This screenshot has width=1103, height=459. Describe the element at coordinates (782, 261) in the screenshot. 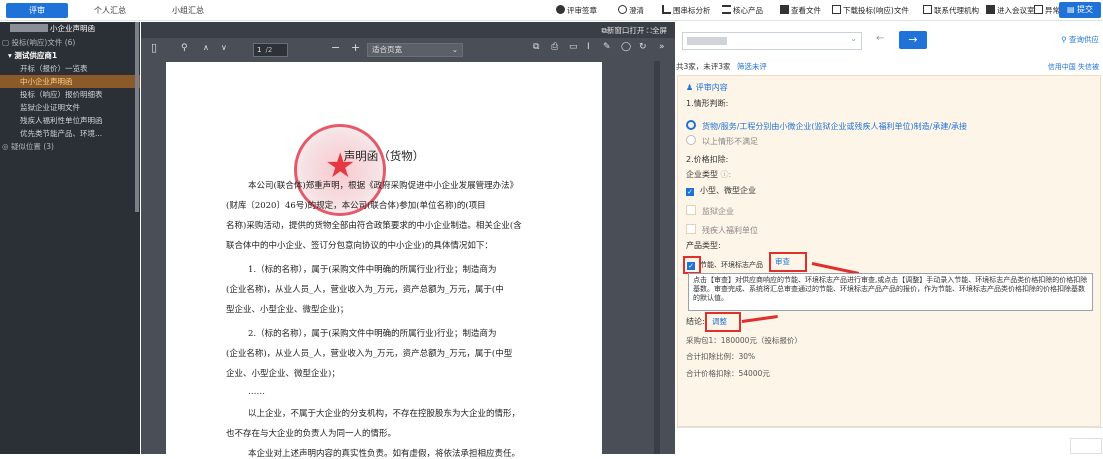

I see `review-button: 审查` at that location.